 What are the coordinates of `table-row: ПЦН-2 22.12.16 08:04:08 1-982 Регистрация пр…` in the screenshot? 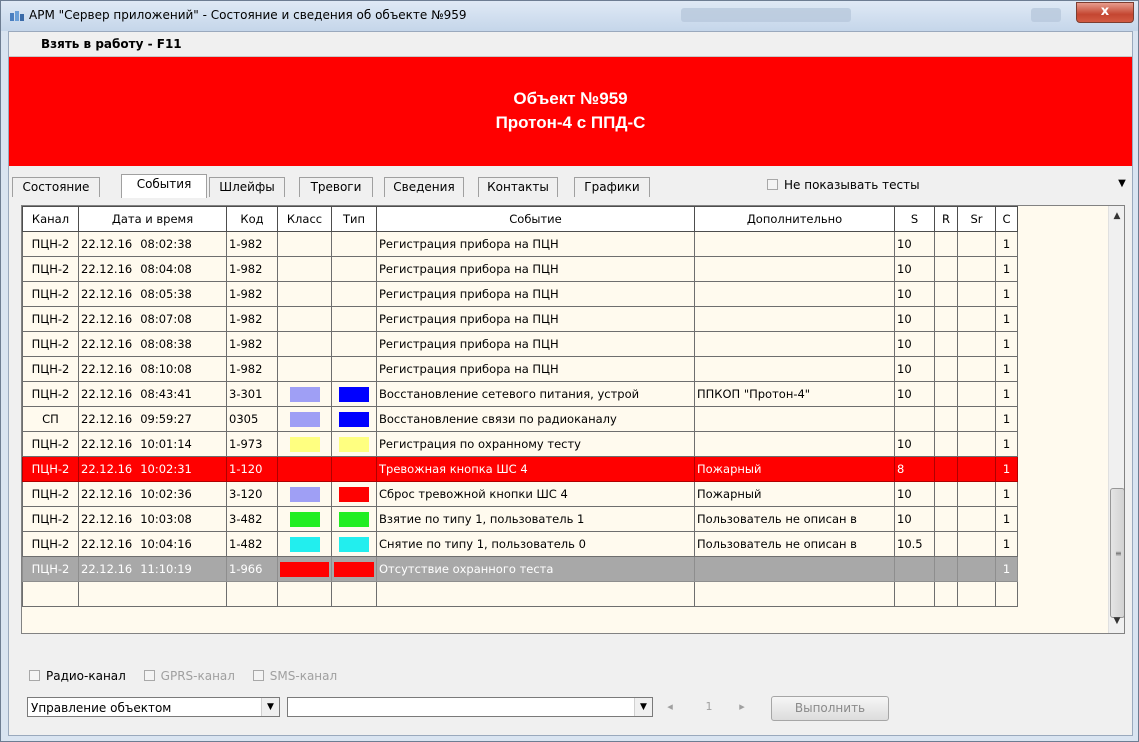 It's located at (558, 269).